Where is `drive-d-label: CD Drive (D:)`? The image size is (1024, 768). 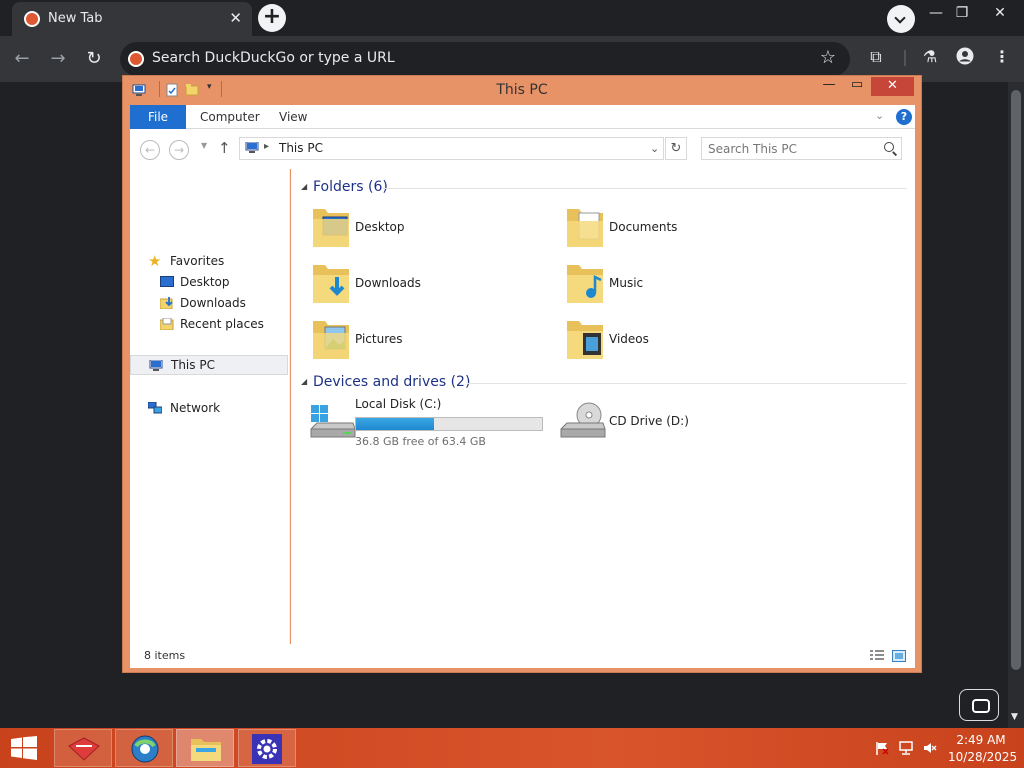 drive-d-label: CD Drive (D:) is located at coordinates (649, 421).